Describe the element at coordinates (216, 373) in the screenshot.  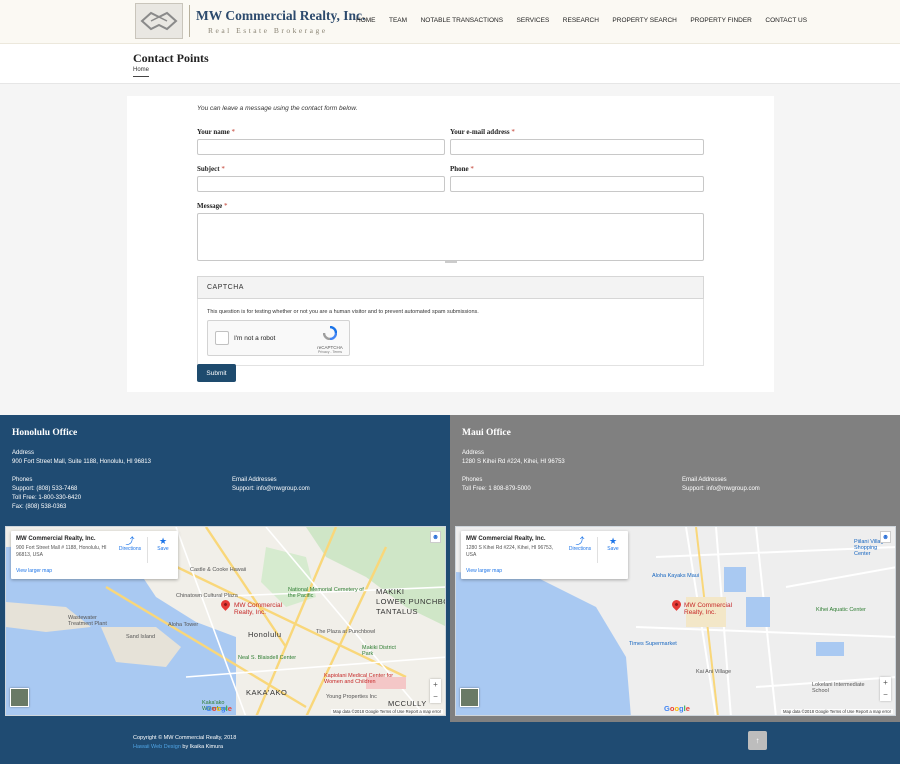
I see `submit-button: Submit` at that location.